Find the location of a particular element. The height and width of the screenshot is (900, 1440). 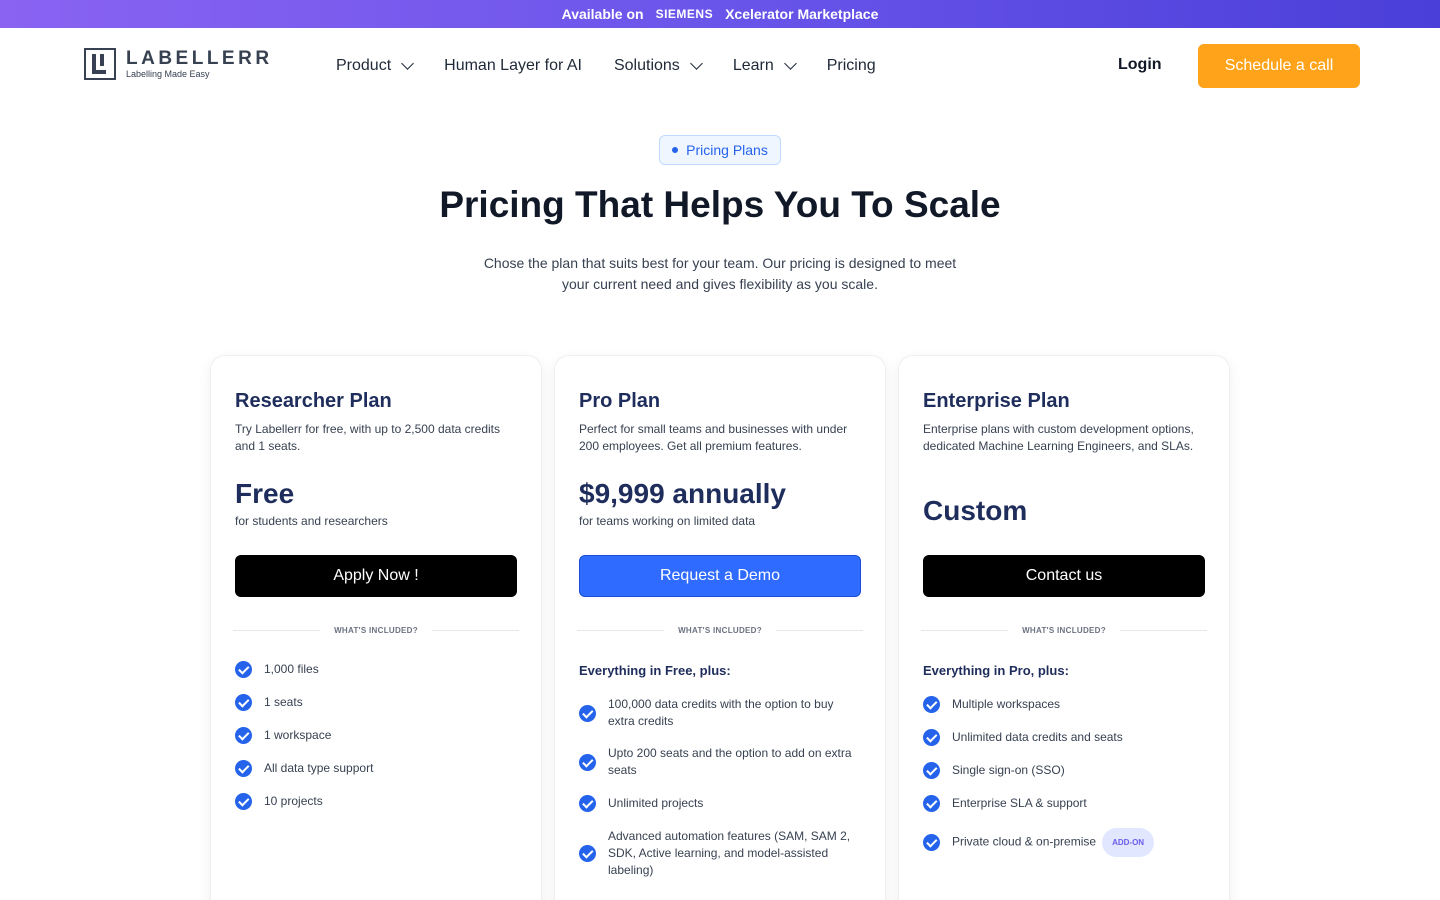

feature-item: Unlimited projects is located at coordinates (720, 803).